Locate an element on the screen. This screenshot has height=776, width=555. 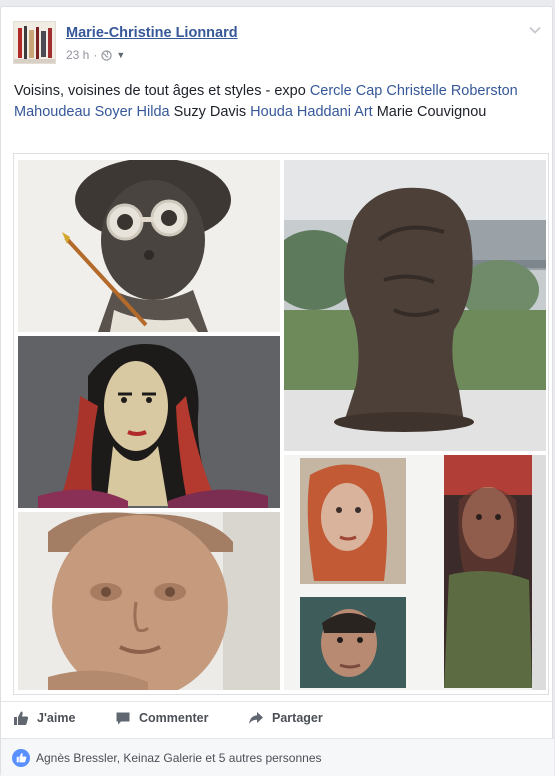
photo-sculpture-child-face is located at coordinates (149, 601).